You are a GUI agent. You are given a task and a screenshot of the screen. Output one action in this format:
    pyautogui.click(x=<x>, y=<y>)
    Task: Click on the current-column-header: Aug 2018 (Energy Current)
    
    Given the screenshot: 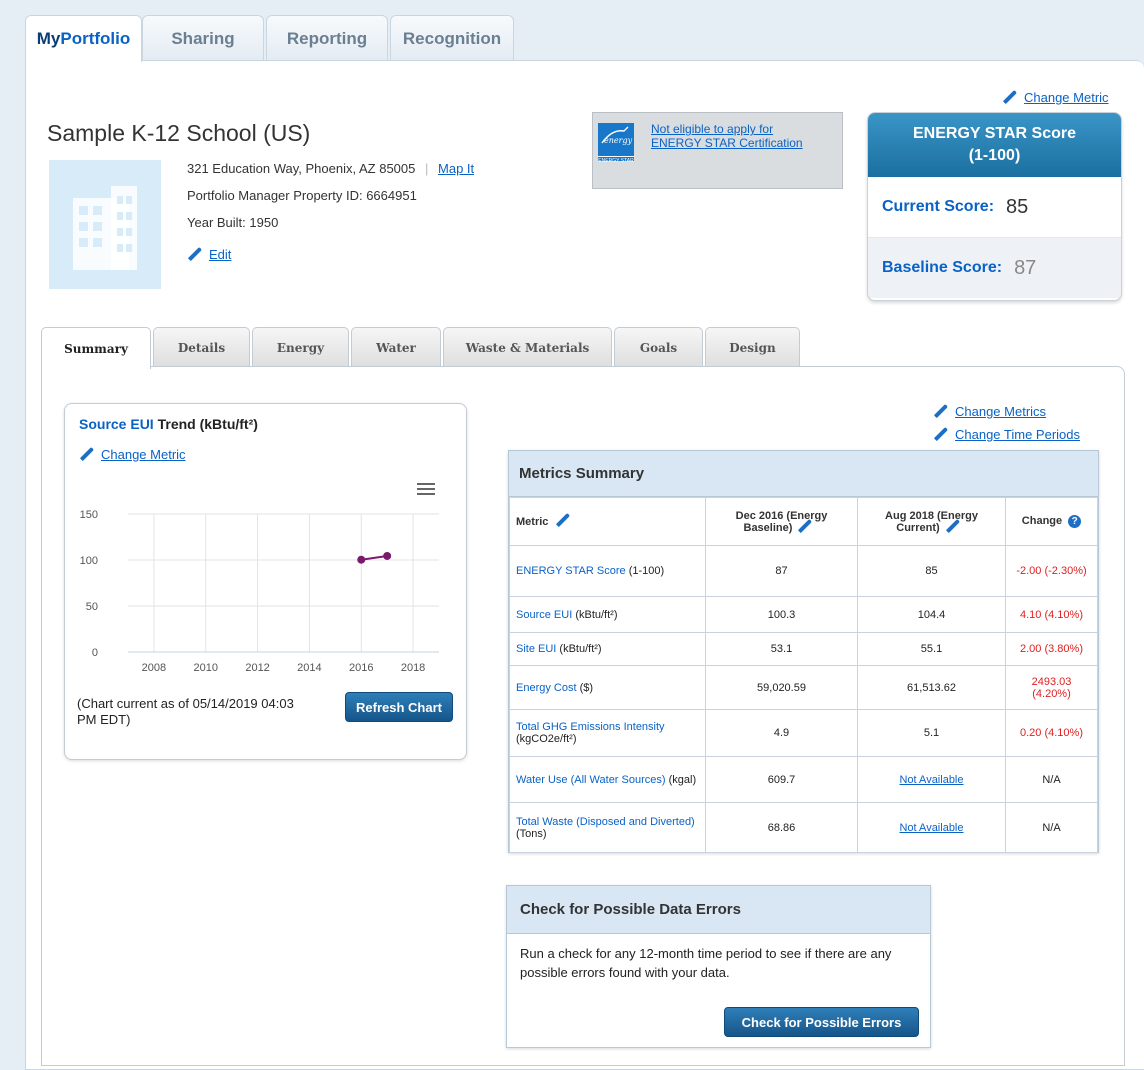 What is the action you would take?
    pyautogui.click(x=931, y=521)
    